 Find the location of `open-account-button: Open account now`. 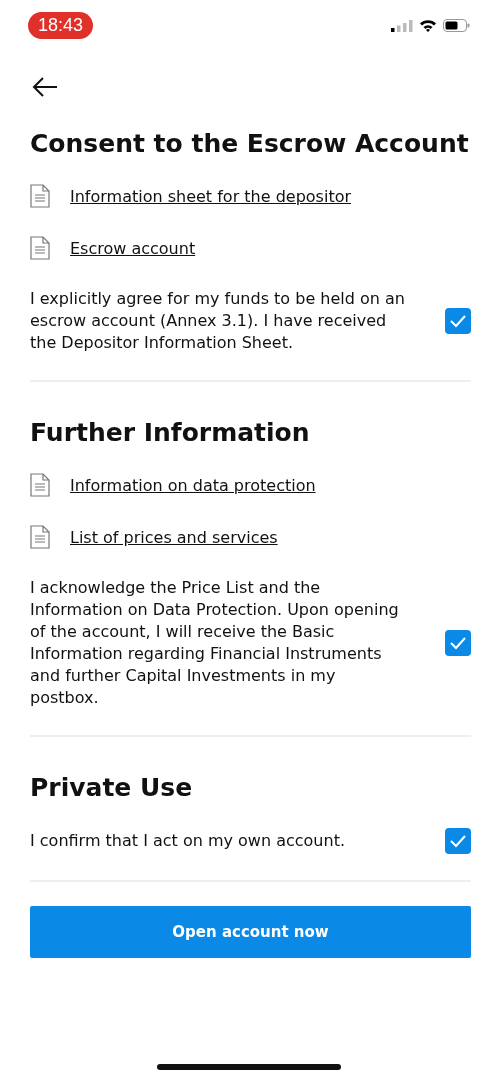

open-account-button: Open account now is located at coordinates (250, 932).